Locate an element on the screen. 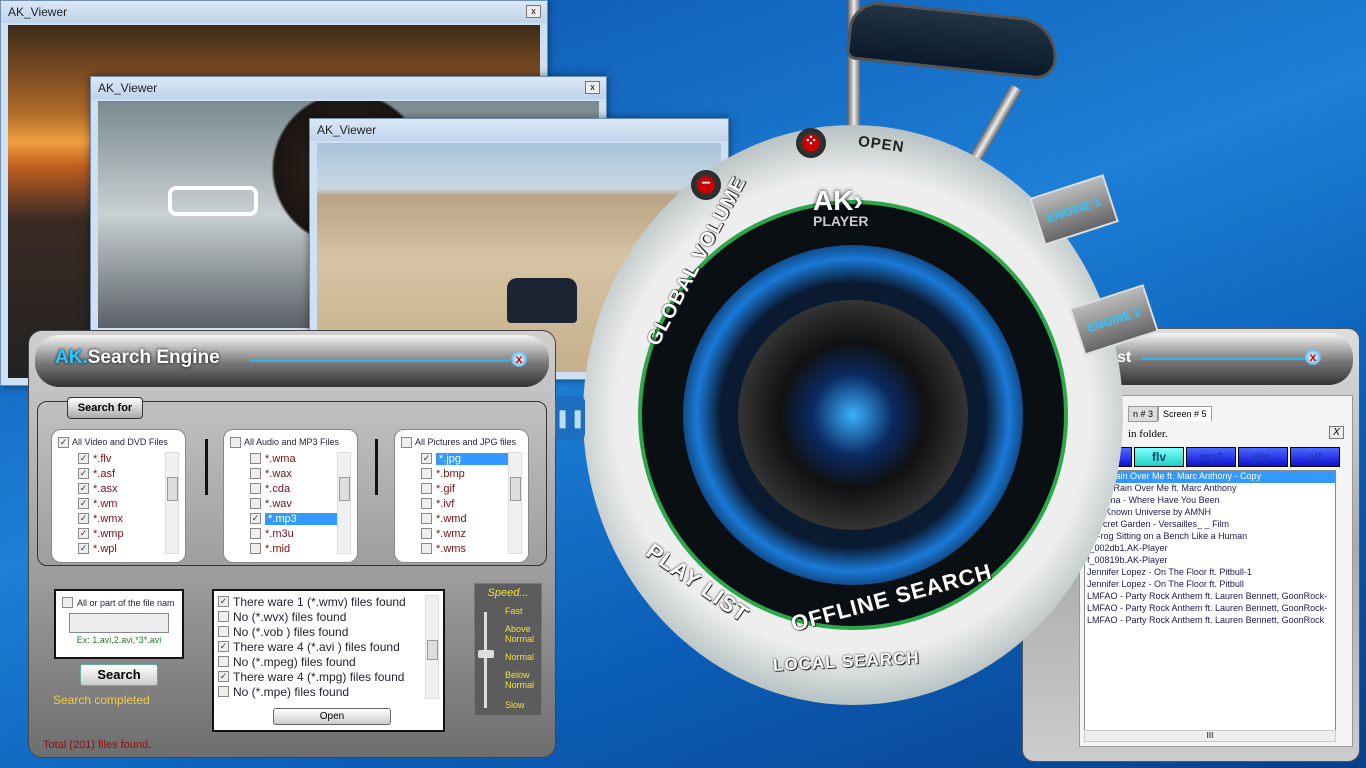  tab-screen-5: Screen # 5 is located at coordinates (1185, 413).